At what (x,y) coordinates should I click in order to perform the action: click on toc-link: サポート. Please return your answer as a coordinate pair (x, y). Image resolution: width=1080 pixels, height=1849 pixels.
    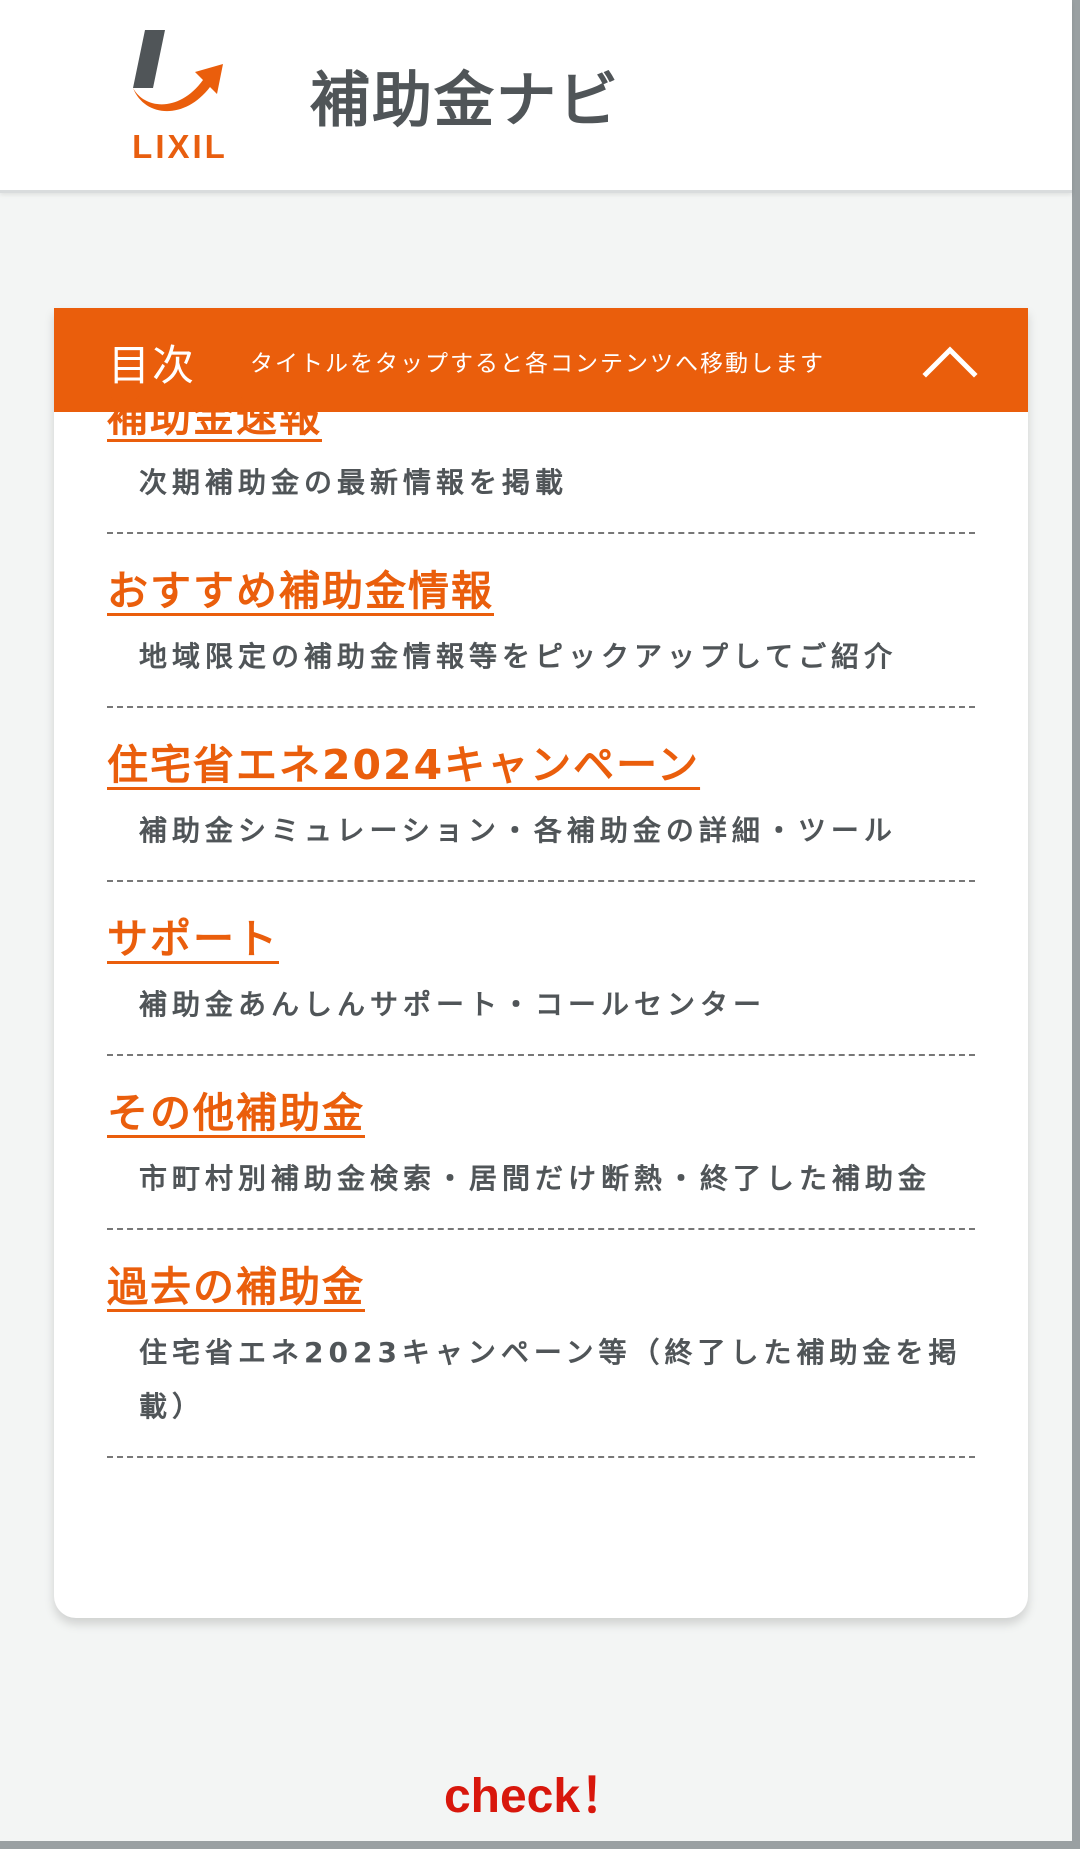
    Looking at the image, I should click on (193, 939).